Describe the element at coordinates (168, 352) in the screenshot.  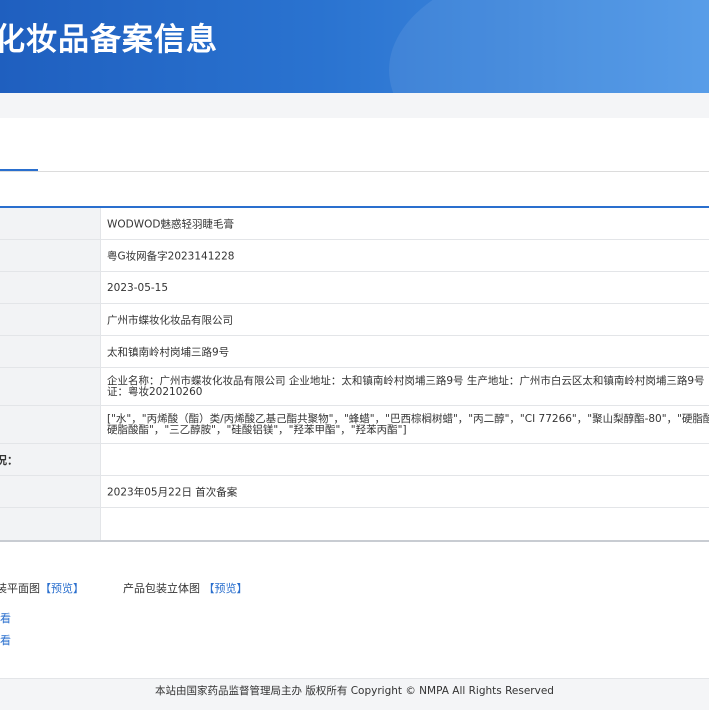
I see `registrant-address-value: 太和镇南岭村岗埔三路9号` at that location.